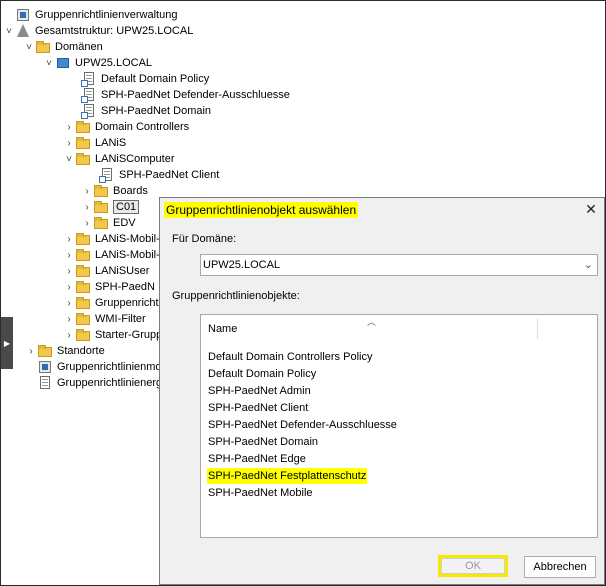  Describe the element at coordinates (302, 425) in the screenshot. I see `list-item: SPH-PaedNet Defender-Ausschluesse` at that location.